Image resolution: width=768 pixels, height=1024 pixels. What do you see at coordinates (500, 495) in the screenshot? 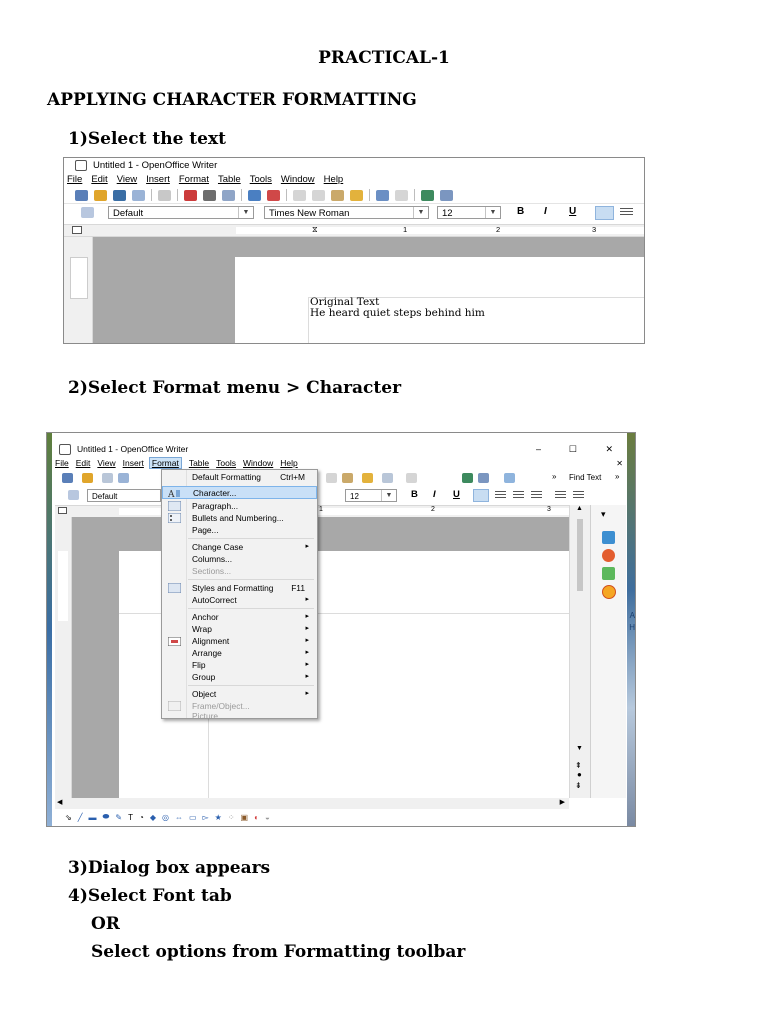
I see `align-center-icon` at bounding box center [500, 495].